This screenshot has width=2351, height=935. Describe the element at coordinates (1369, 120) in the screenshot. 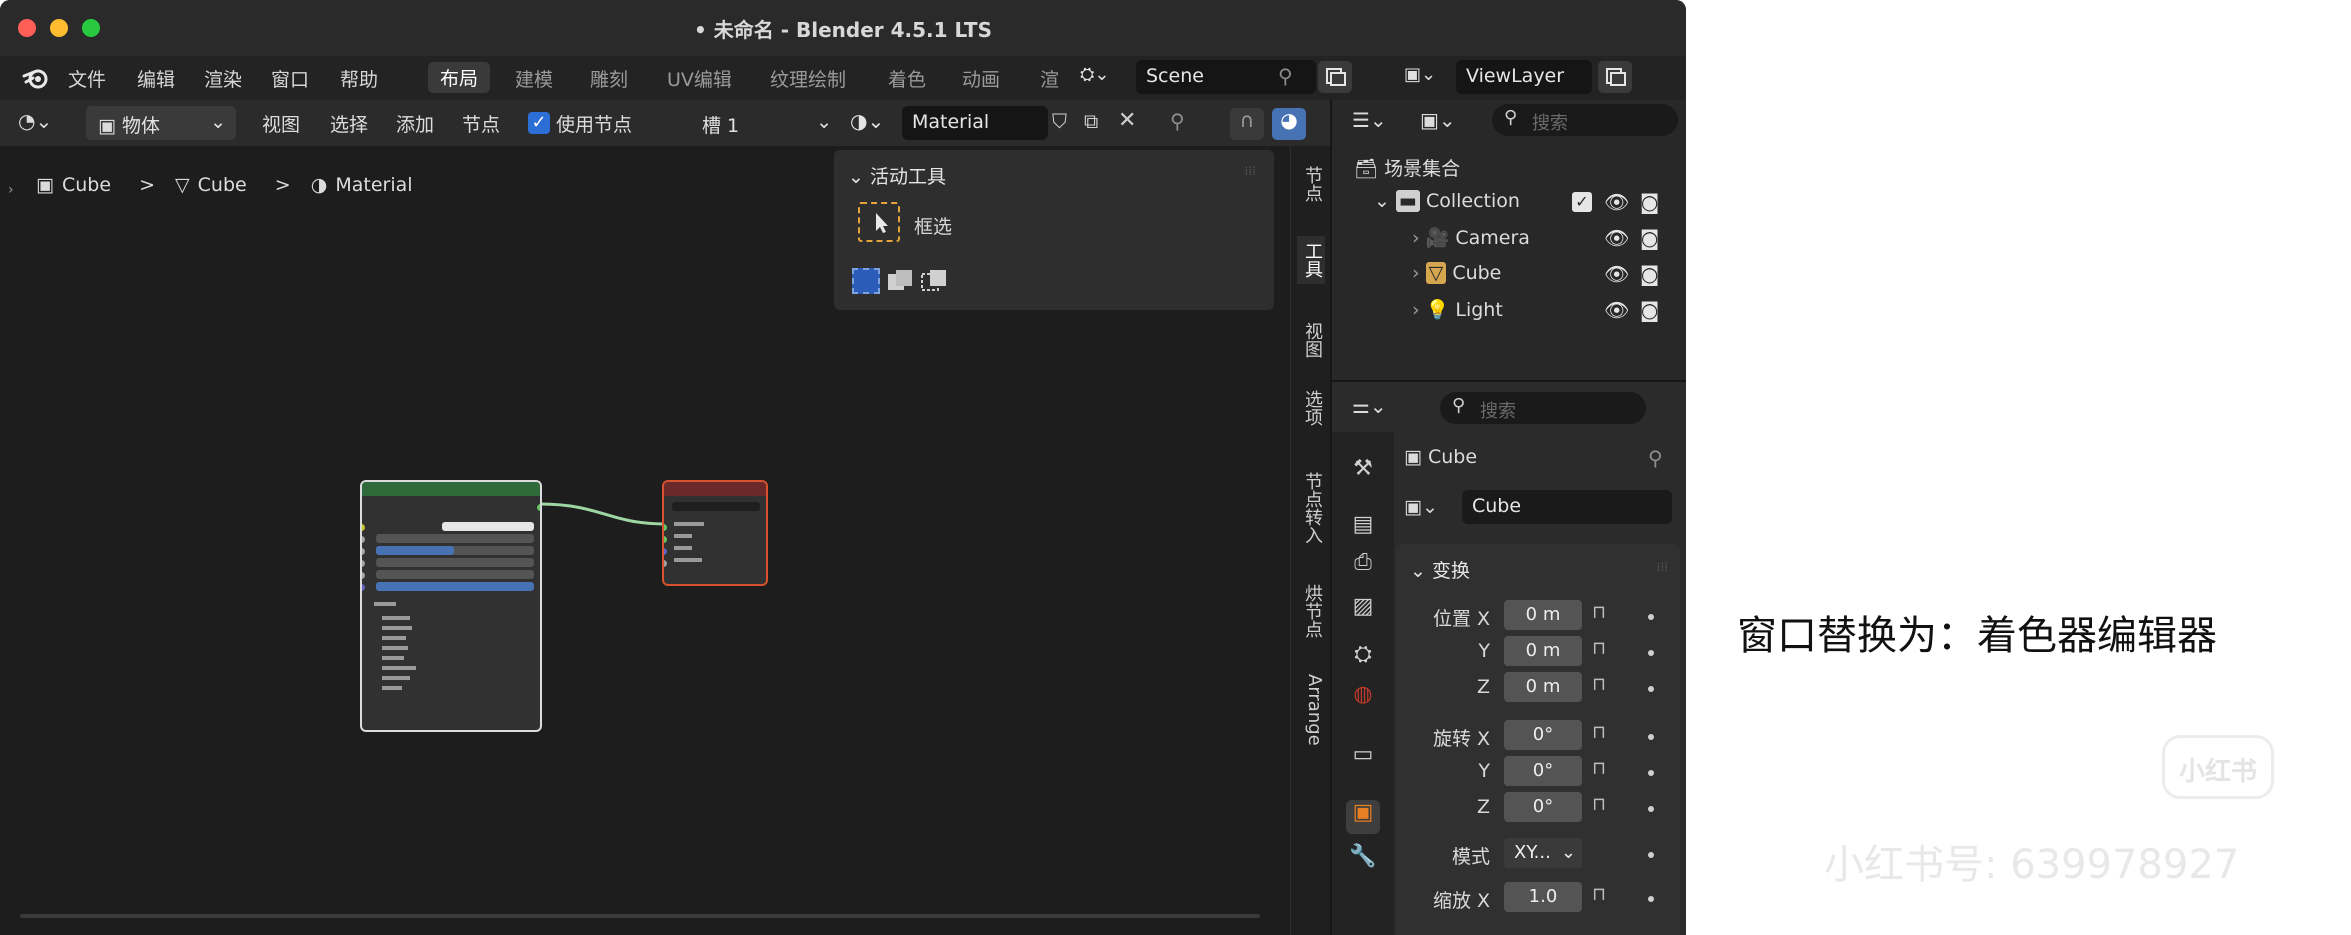

I see `outliner-display-mode-icon: ☰⌄` at that location.